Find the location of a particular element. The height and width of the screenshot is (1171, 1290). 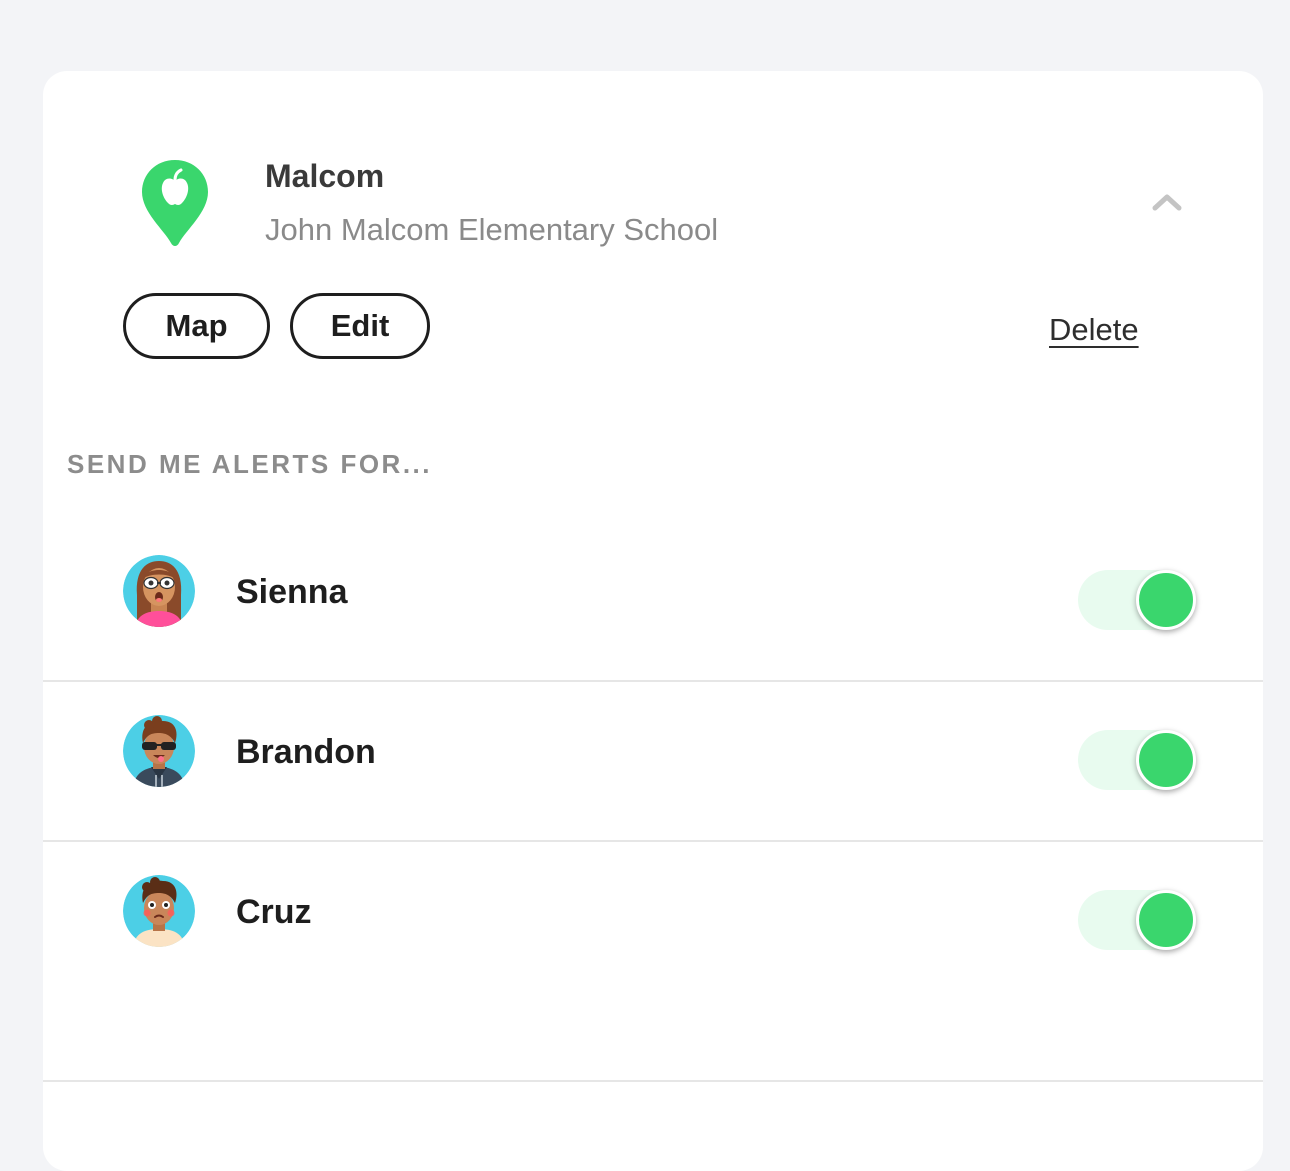

alert-member-row: Sienna is located at coordinates (653, 602).